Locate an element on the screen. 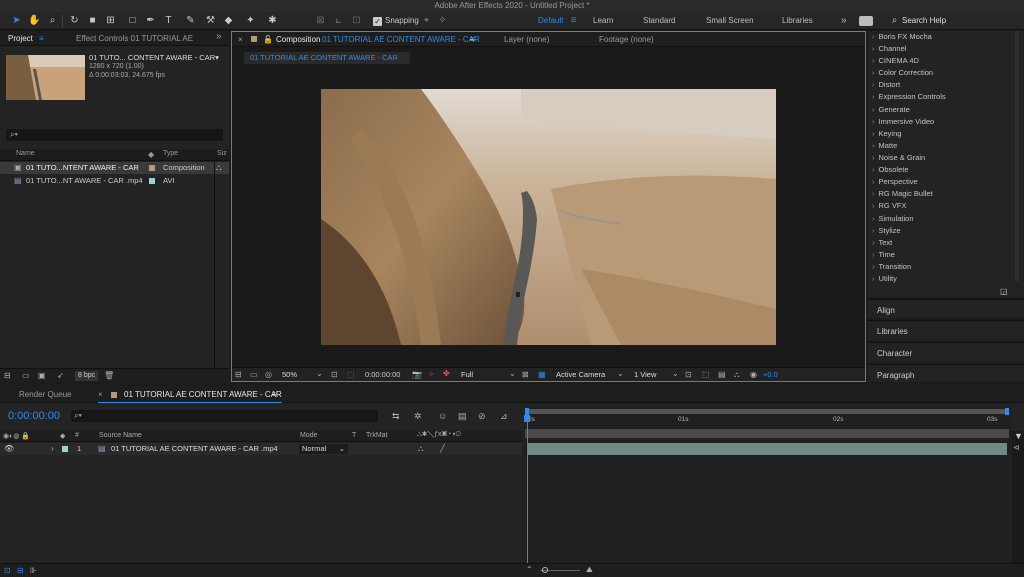 Image resolution: width=1024 pixels, height=577 pixels. bit-depth-button: 8 bpc is located at coordinates (87, 376).